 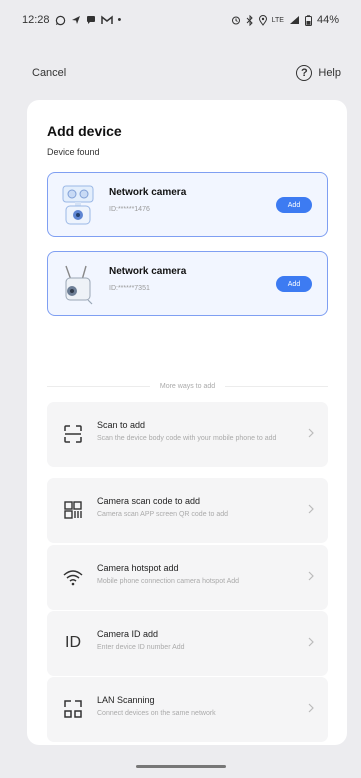 What do you see at coordinates (36, 20) in the screenshot?
I see `status-time: 12:28` at bounding box center [36, 20].